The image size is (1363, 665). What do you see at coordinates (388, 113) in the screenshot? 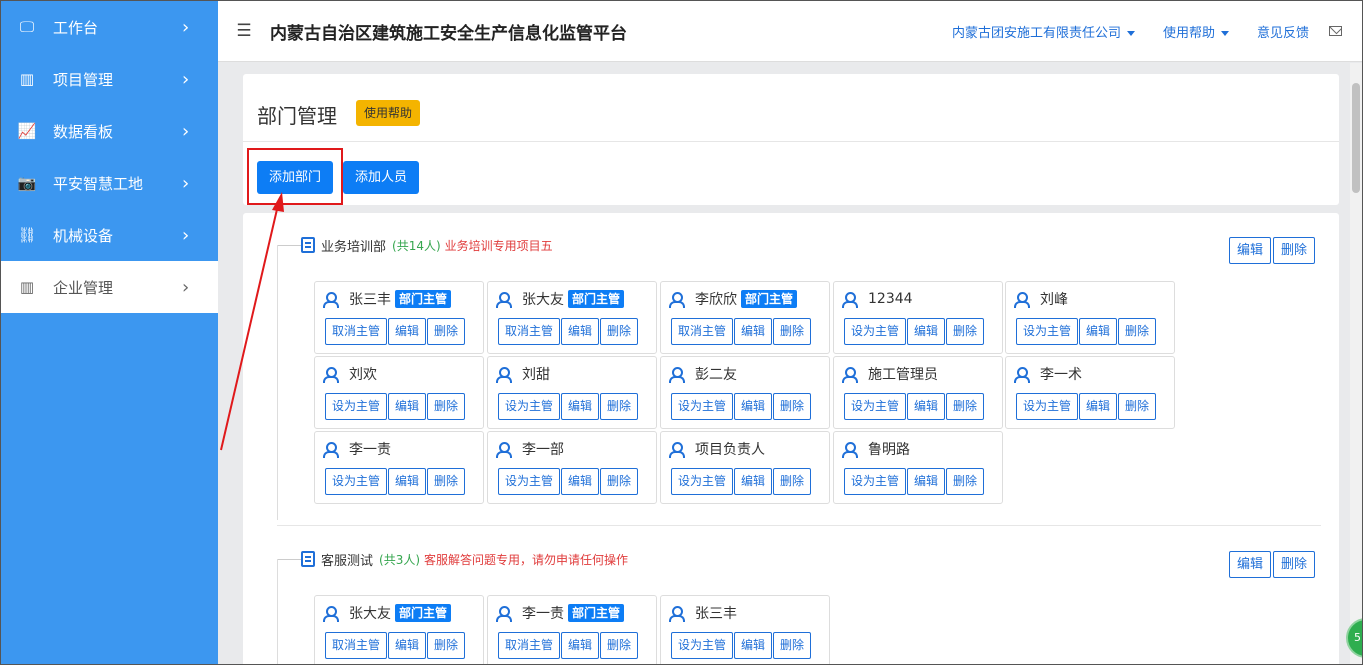
I see `help-button: 使用帮助` at bounding box center [388, 113].